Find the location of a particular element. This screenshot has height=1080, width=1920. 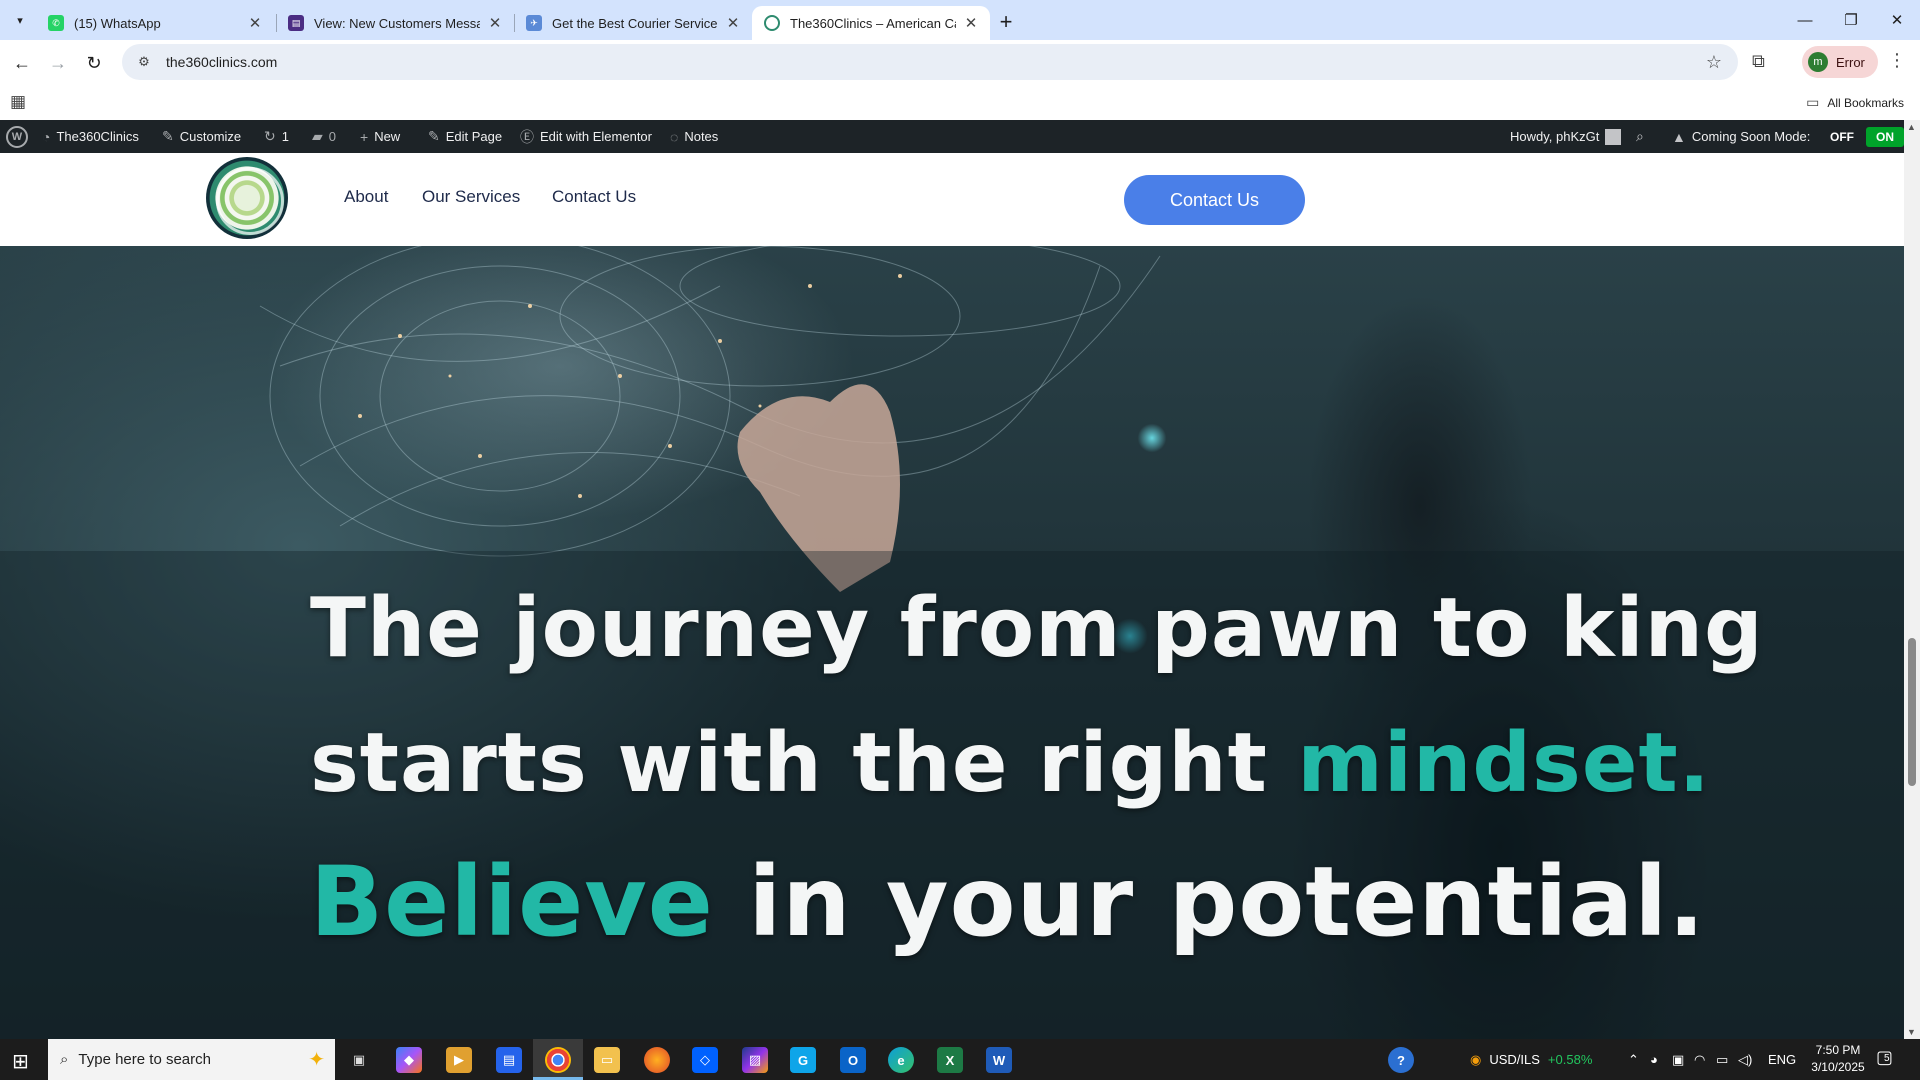

app-icon: ▤ is located at coordinates (296, 23).